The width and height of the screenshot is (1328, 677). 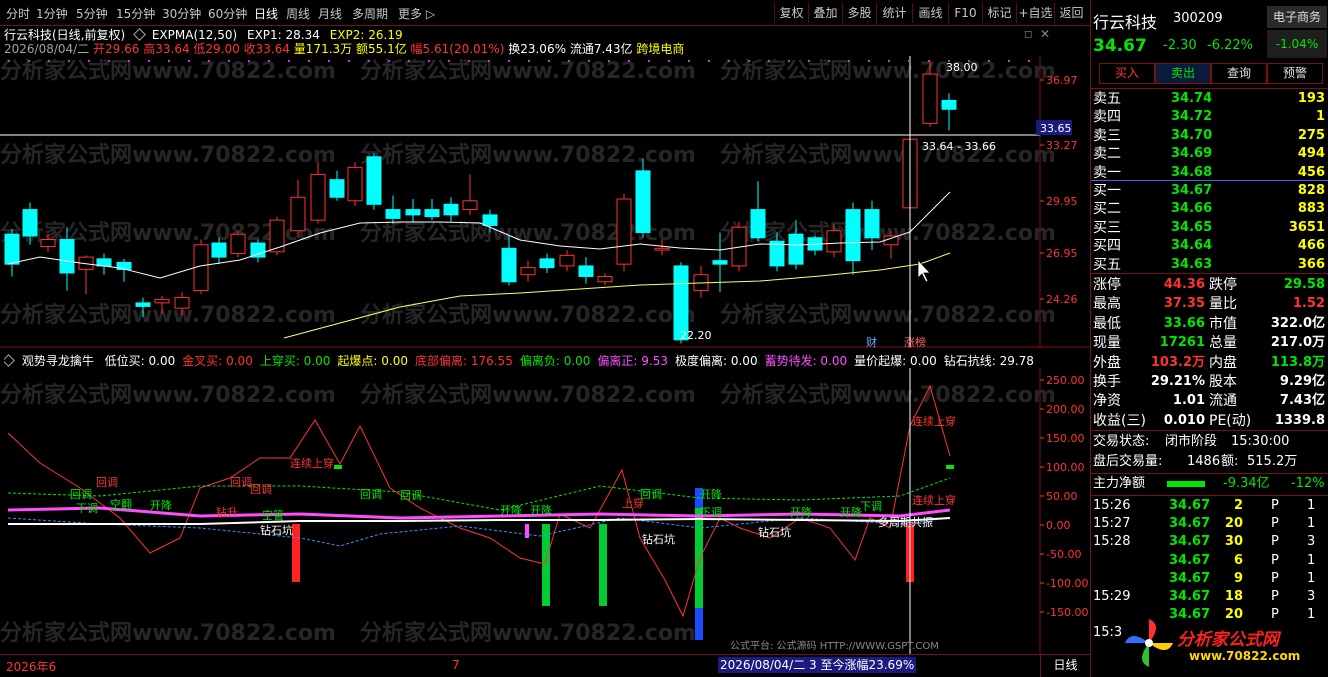 What do you see at coordinates (92, 13) in the screenshot?
I see `period-tab-5min: 5分钟` at bounding box center [92, 13].